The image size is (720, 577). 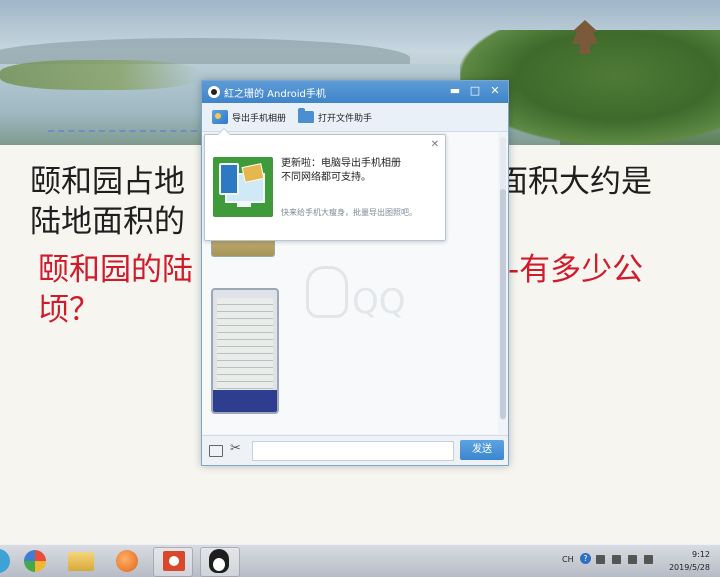 I want to click on clock: 9:12 2019/5/28, so click(x=685, y=561).